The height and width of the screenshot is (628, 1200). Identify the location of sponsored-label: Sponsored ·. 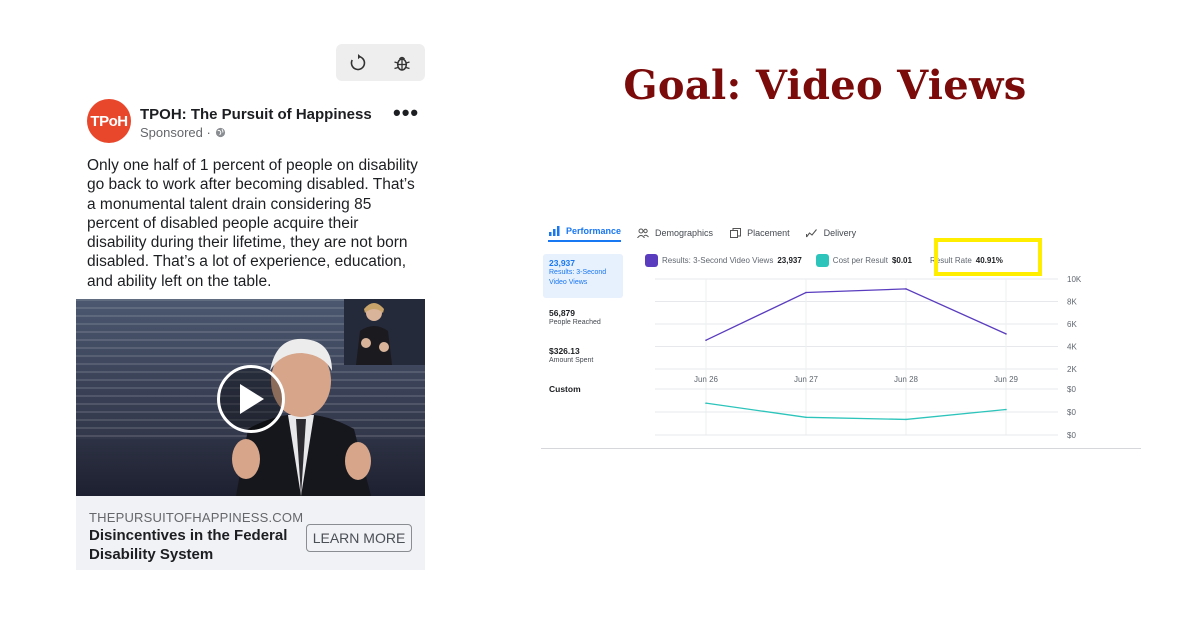
(183, 132).